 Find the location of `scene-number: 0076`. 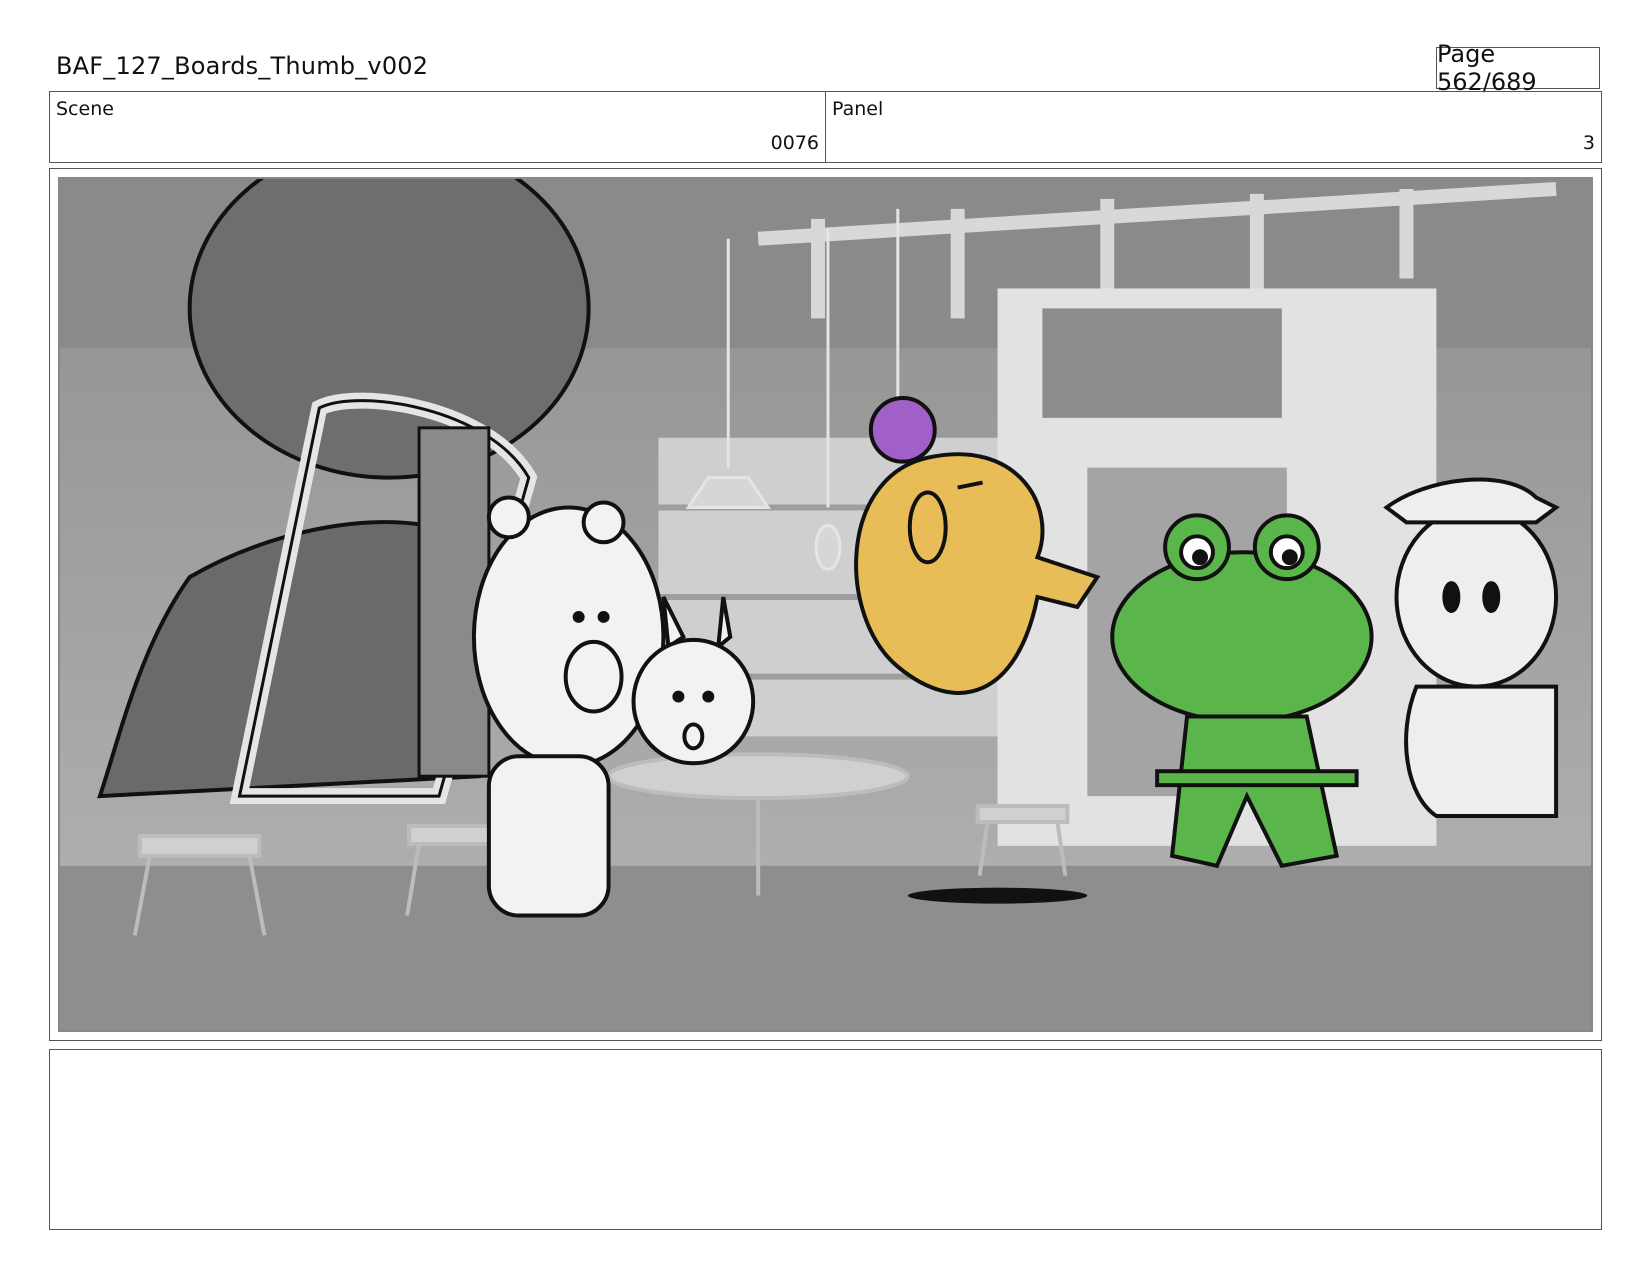

scene-number: 0076 is located at coordinates (794, 143).